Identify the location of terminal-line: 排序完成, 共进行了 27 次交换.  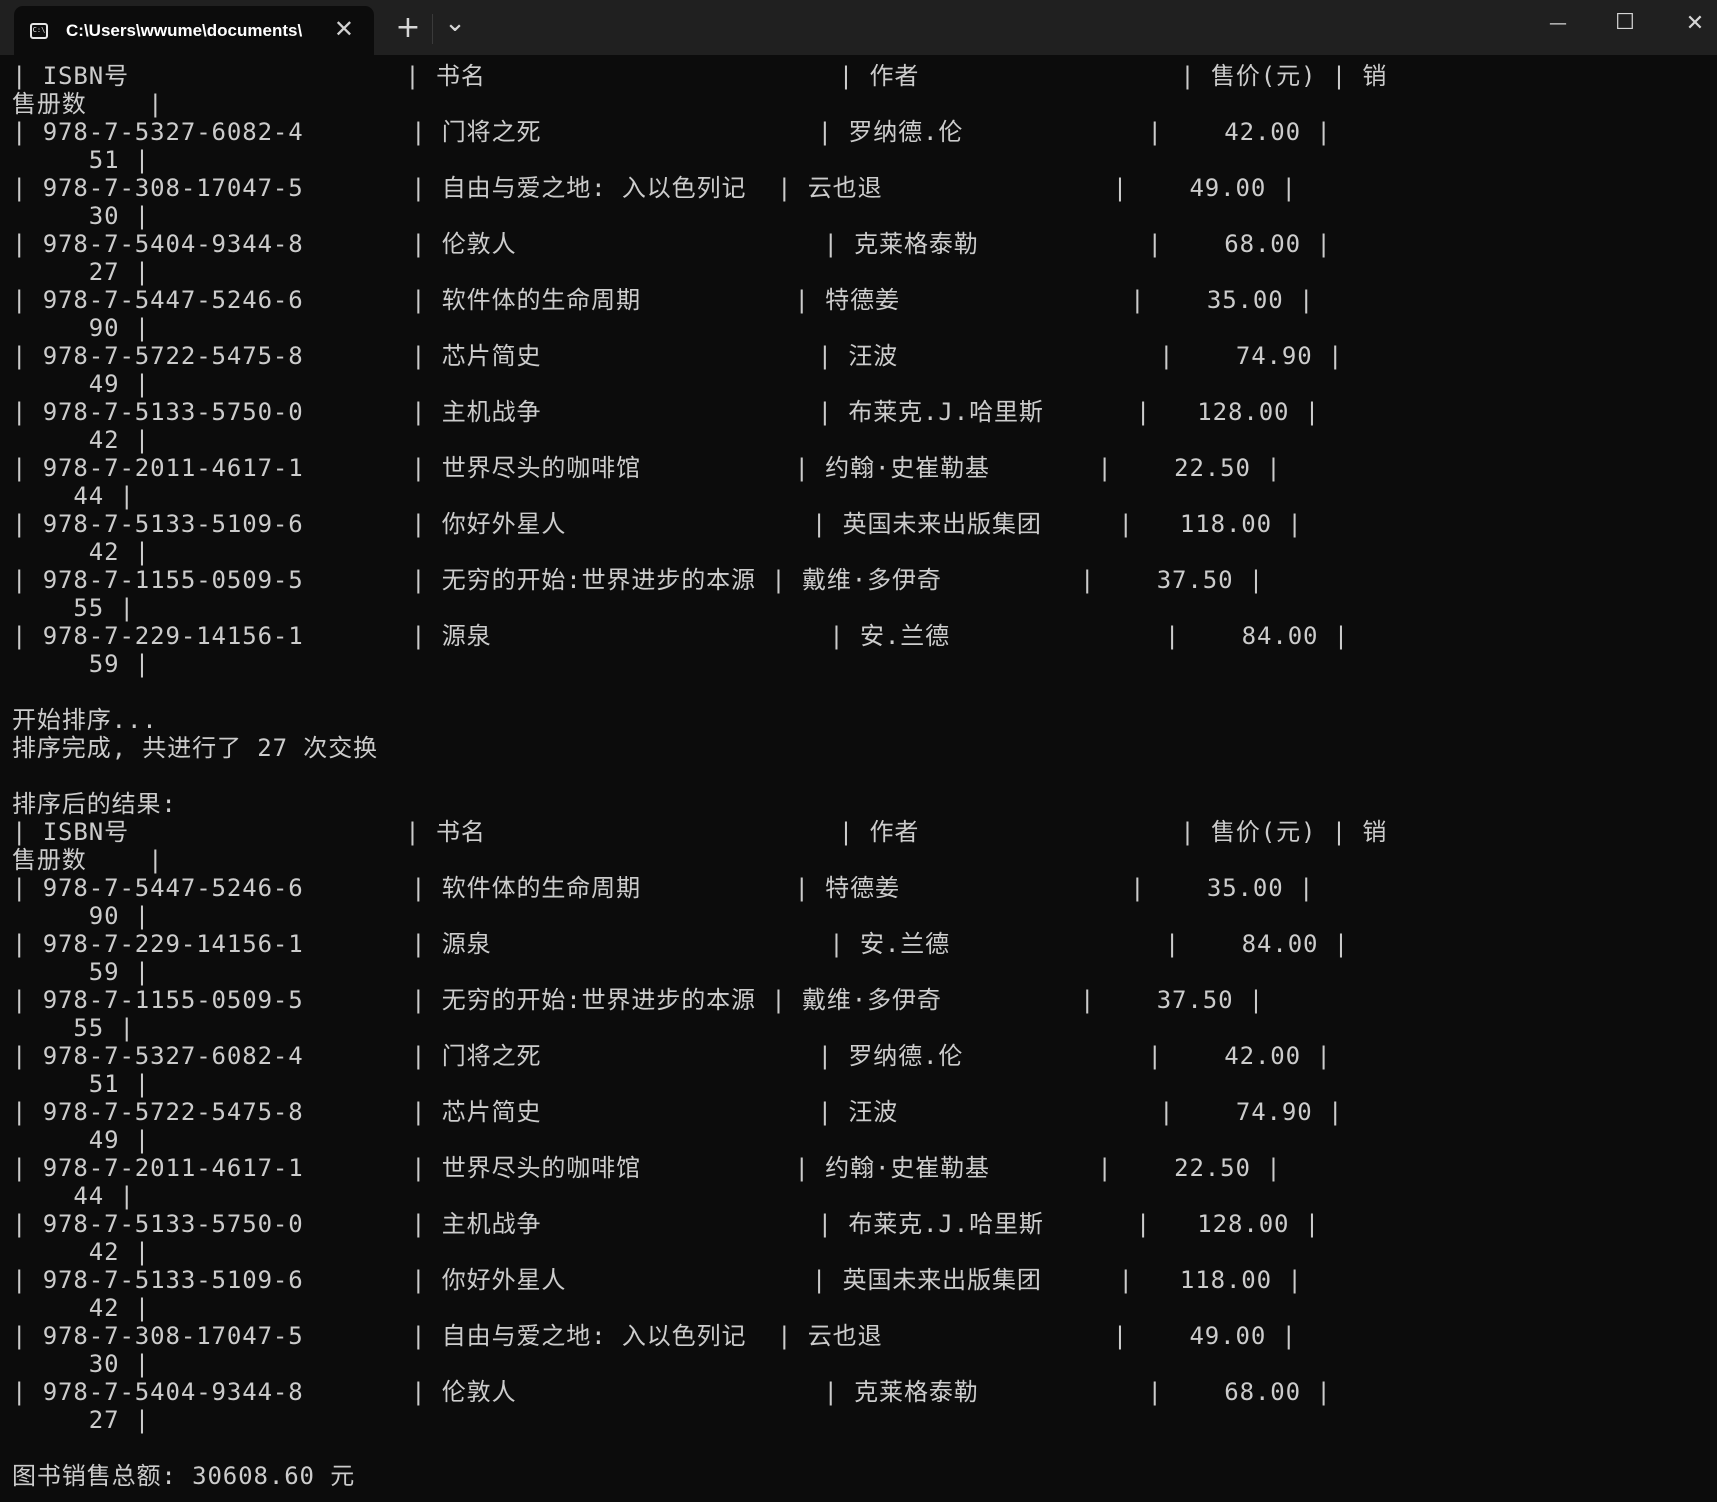
(195, 748).